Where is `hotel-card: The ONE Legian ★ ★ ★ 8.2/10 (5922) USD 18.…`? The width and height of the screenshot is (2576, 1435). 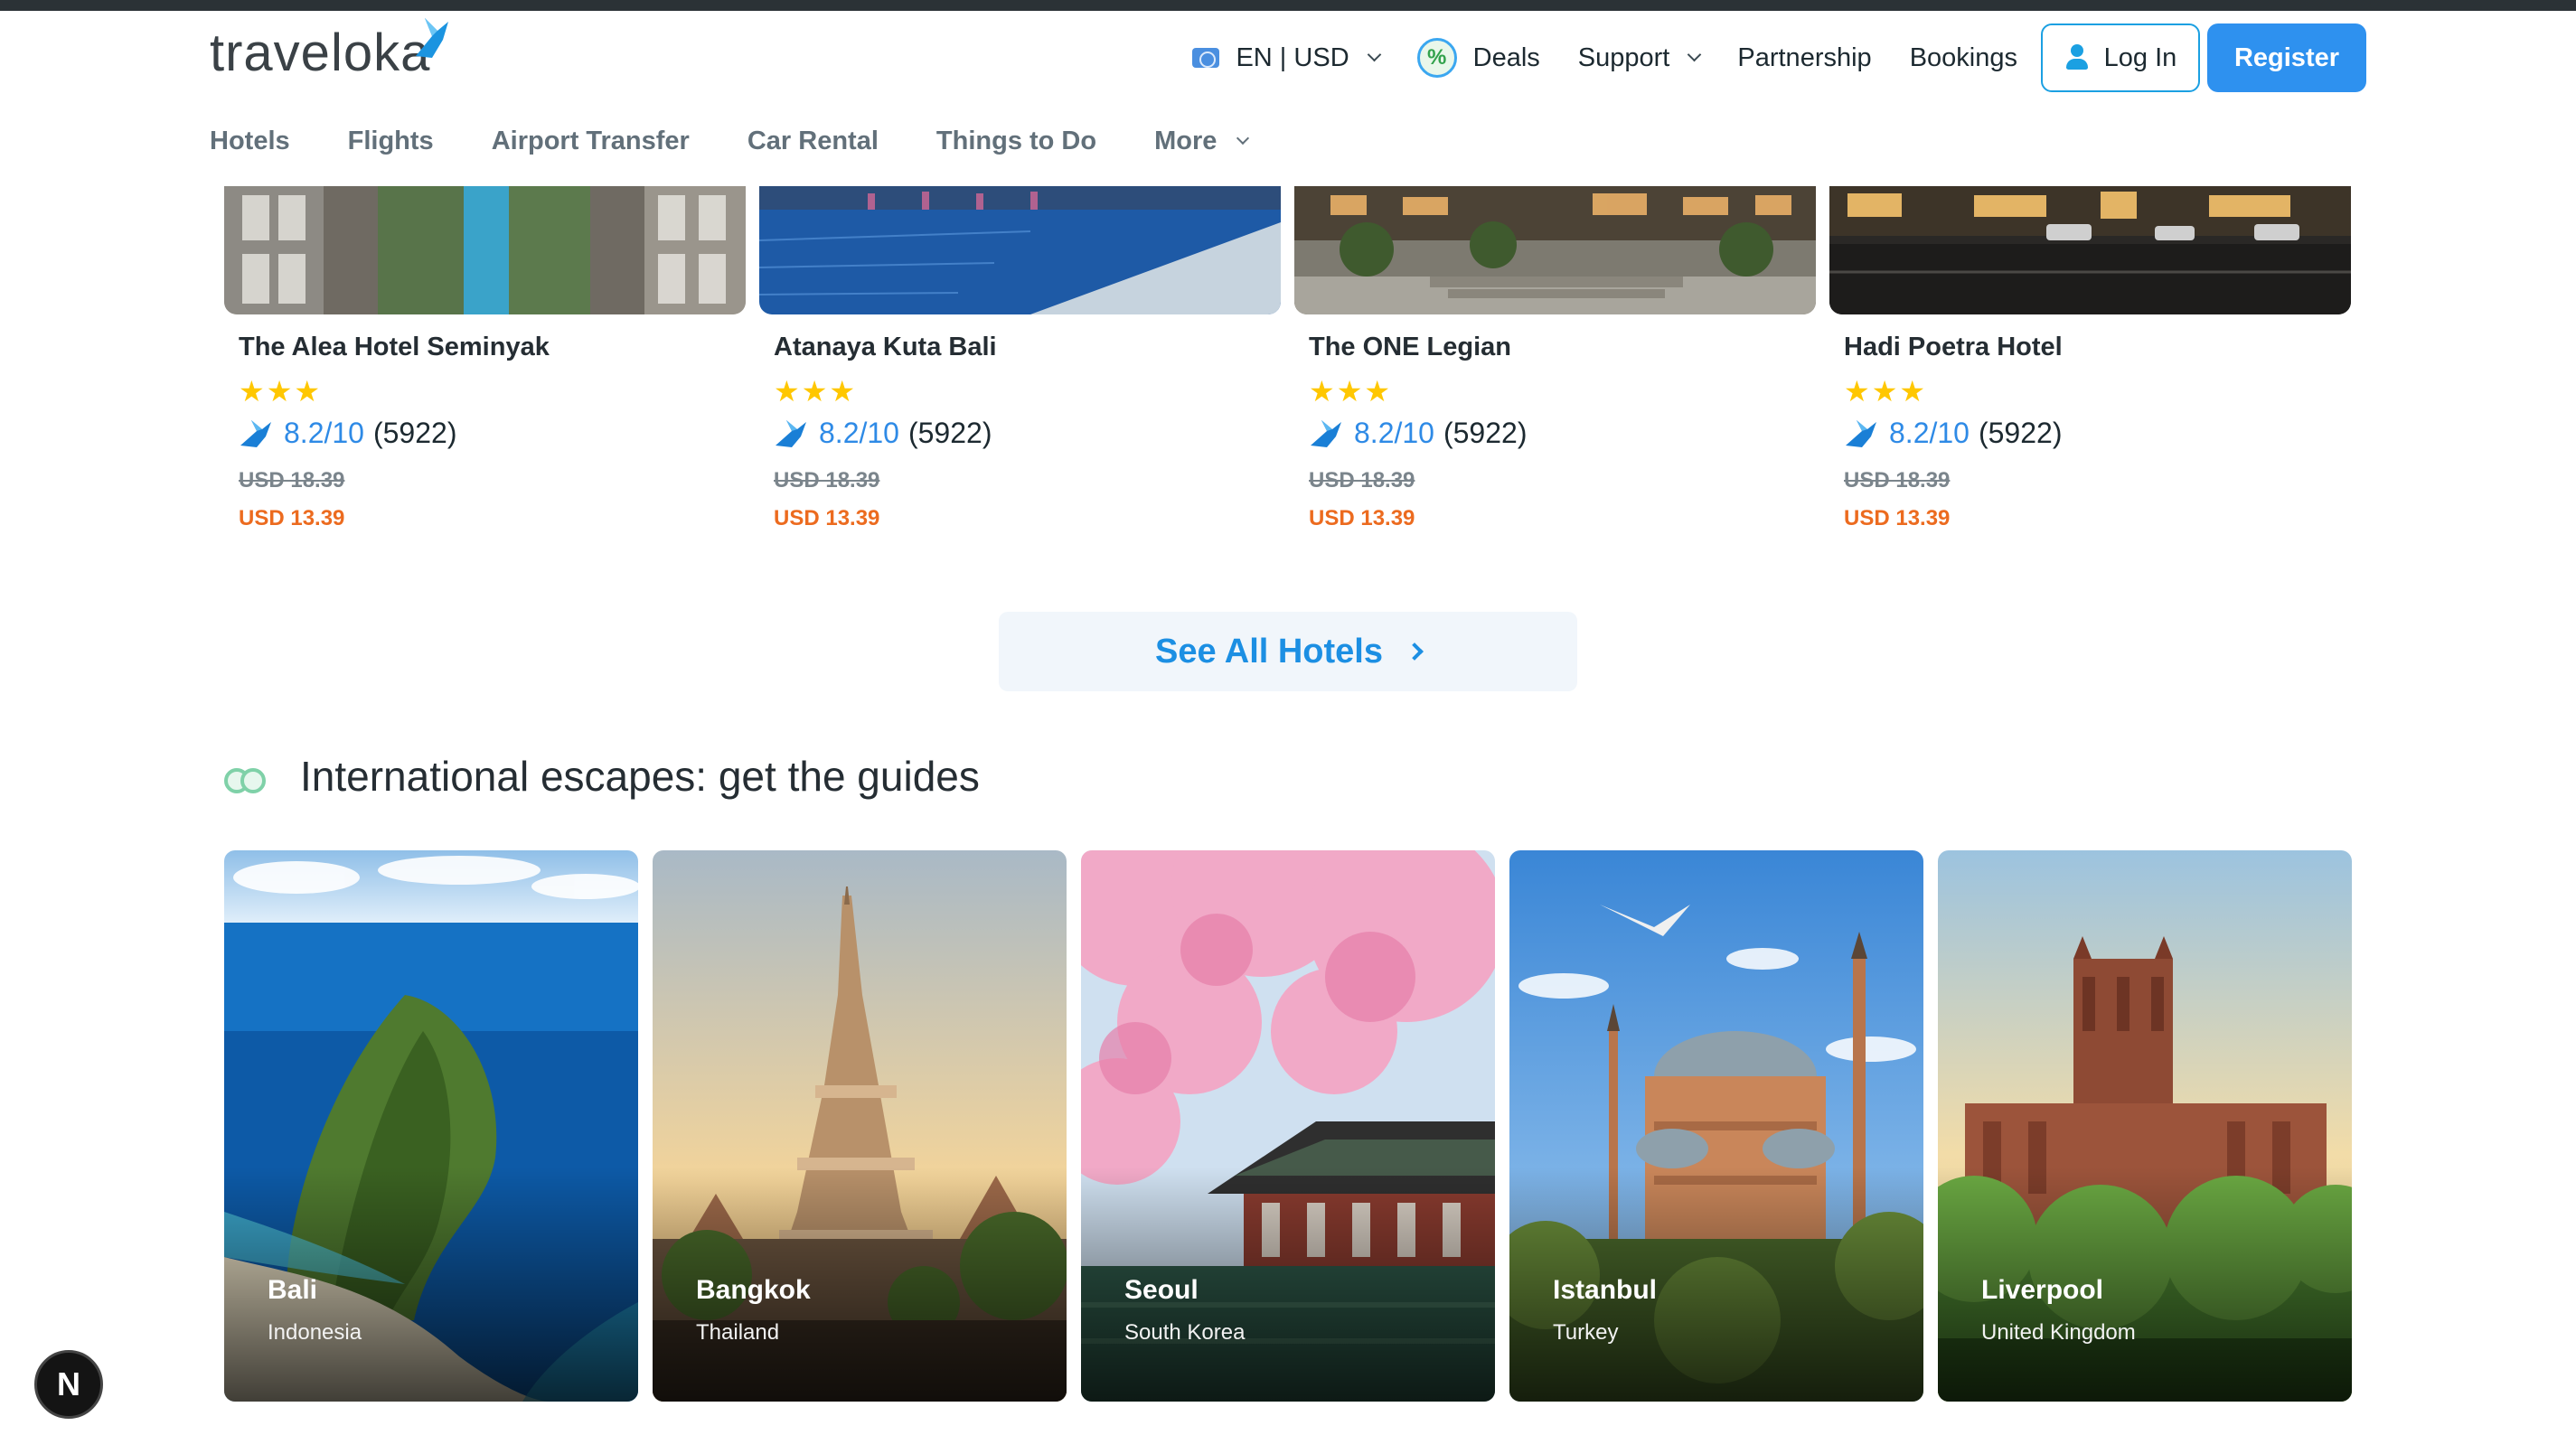 hotel-card: The ONE Legian ★ ★ ★ 8.2/10 (5922) USD 18.… is located at coordinates (1555, 358).